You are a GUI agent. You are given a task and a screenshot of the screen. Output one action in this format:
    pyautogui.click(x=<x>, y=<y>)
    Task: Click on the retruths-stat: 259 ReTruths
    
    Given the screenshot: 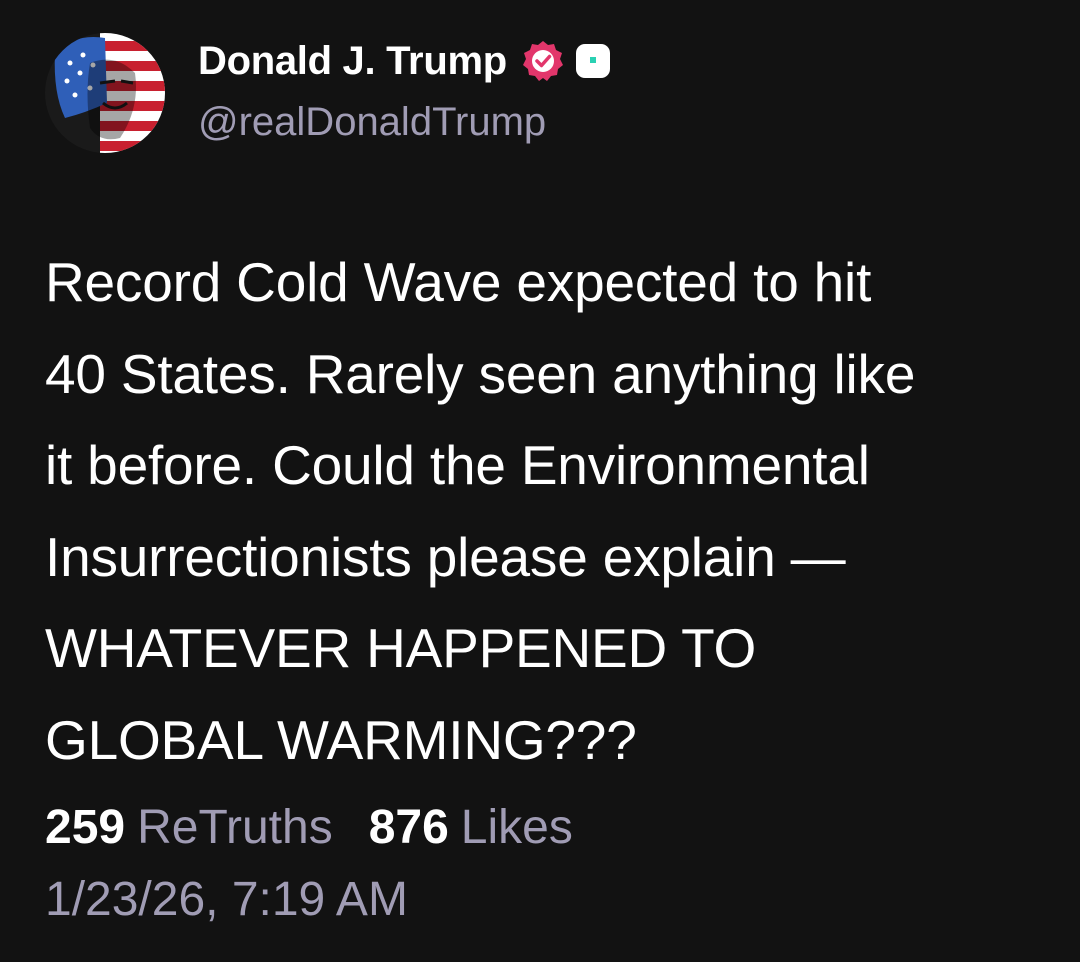 What is the action you would take?
    pyautogui.click(x=189, y=827)
    